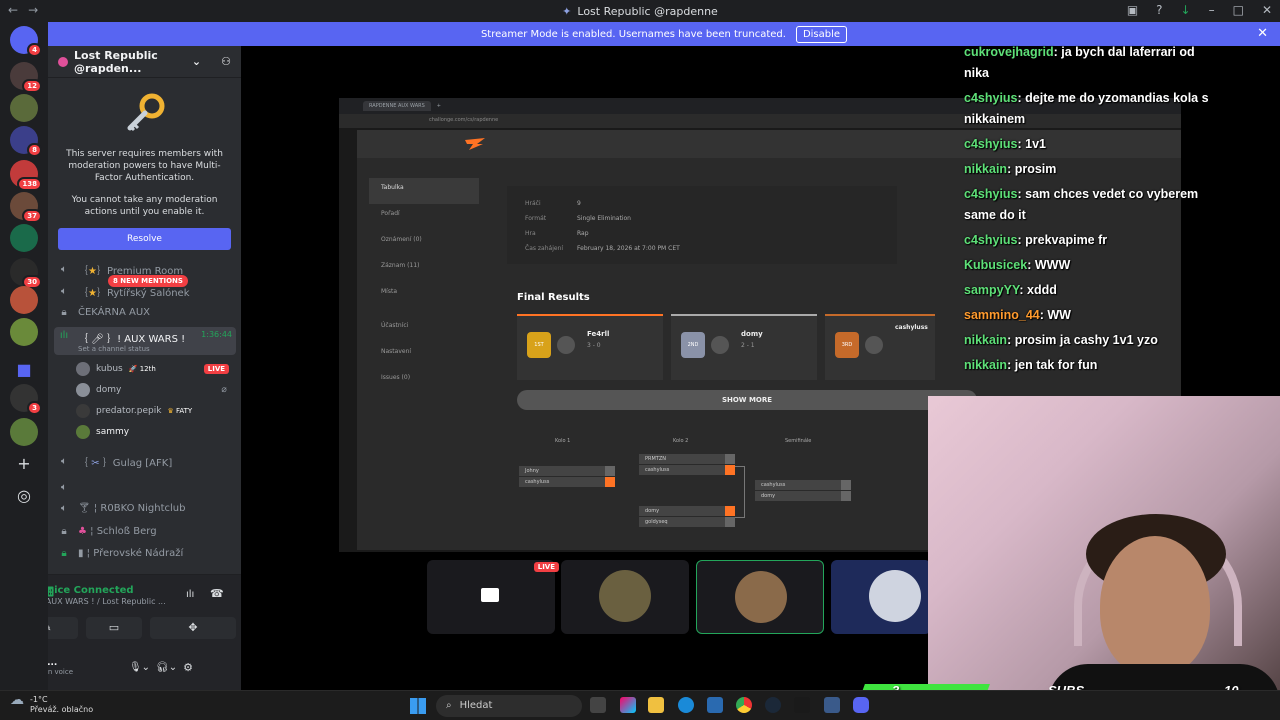  Describe the element at coordinates (681, 441) in the screenshot. I see `round-label: Kolo 2` at that location.